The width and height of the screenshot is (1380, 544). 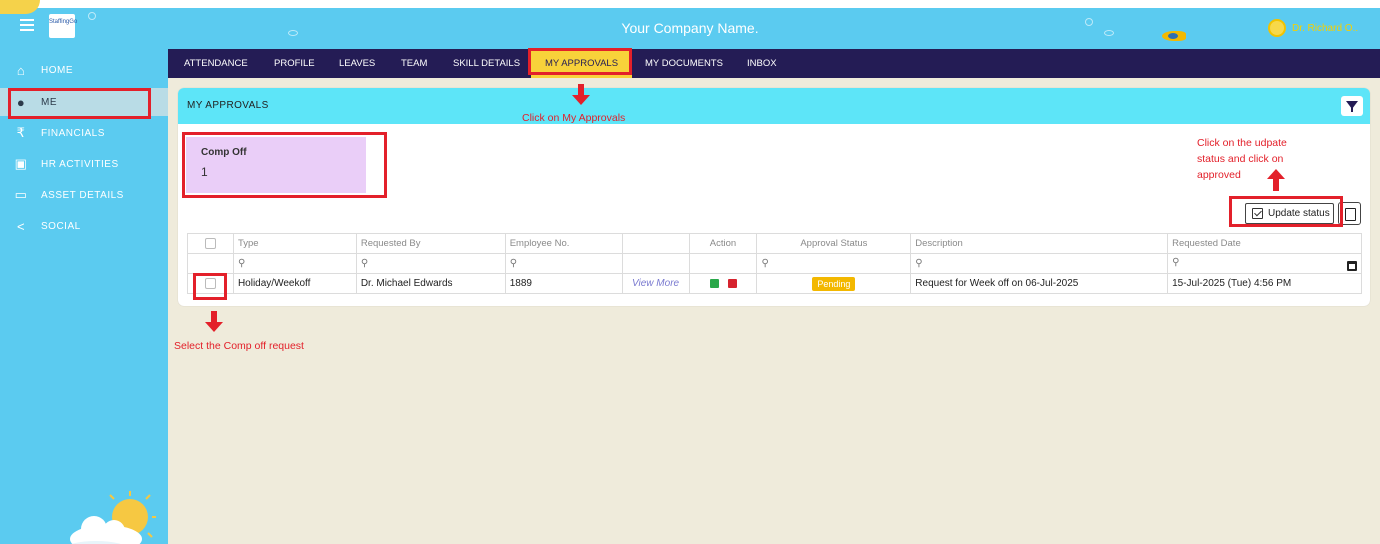 I want to click on column-header, so click(x=655, y=243).